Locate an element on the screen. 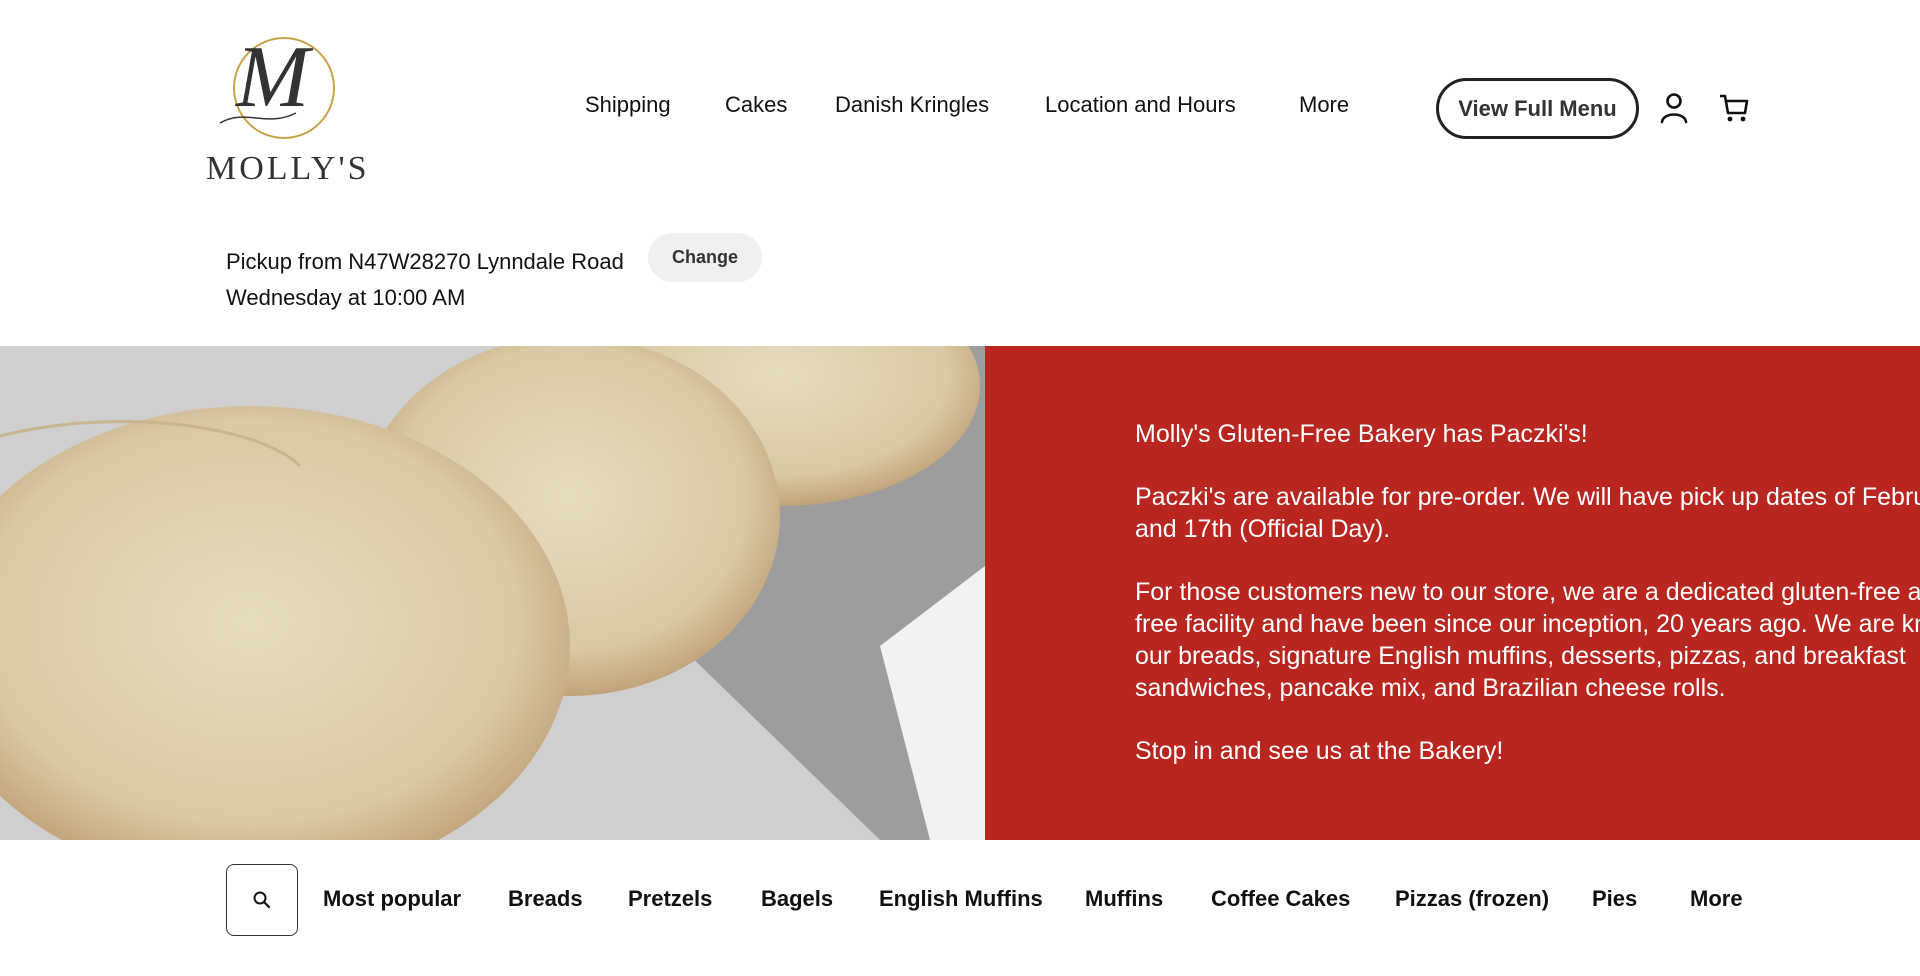 Image resolution: width=1920 pixels, height=976 pixels. category-coffee-cakes: Coffee Cakes is located at coordinates (1280, 899).